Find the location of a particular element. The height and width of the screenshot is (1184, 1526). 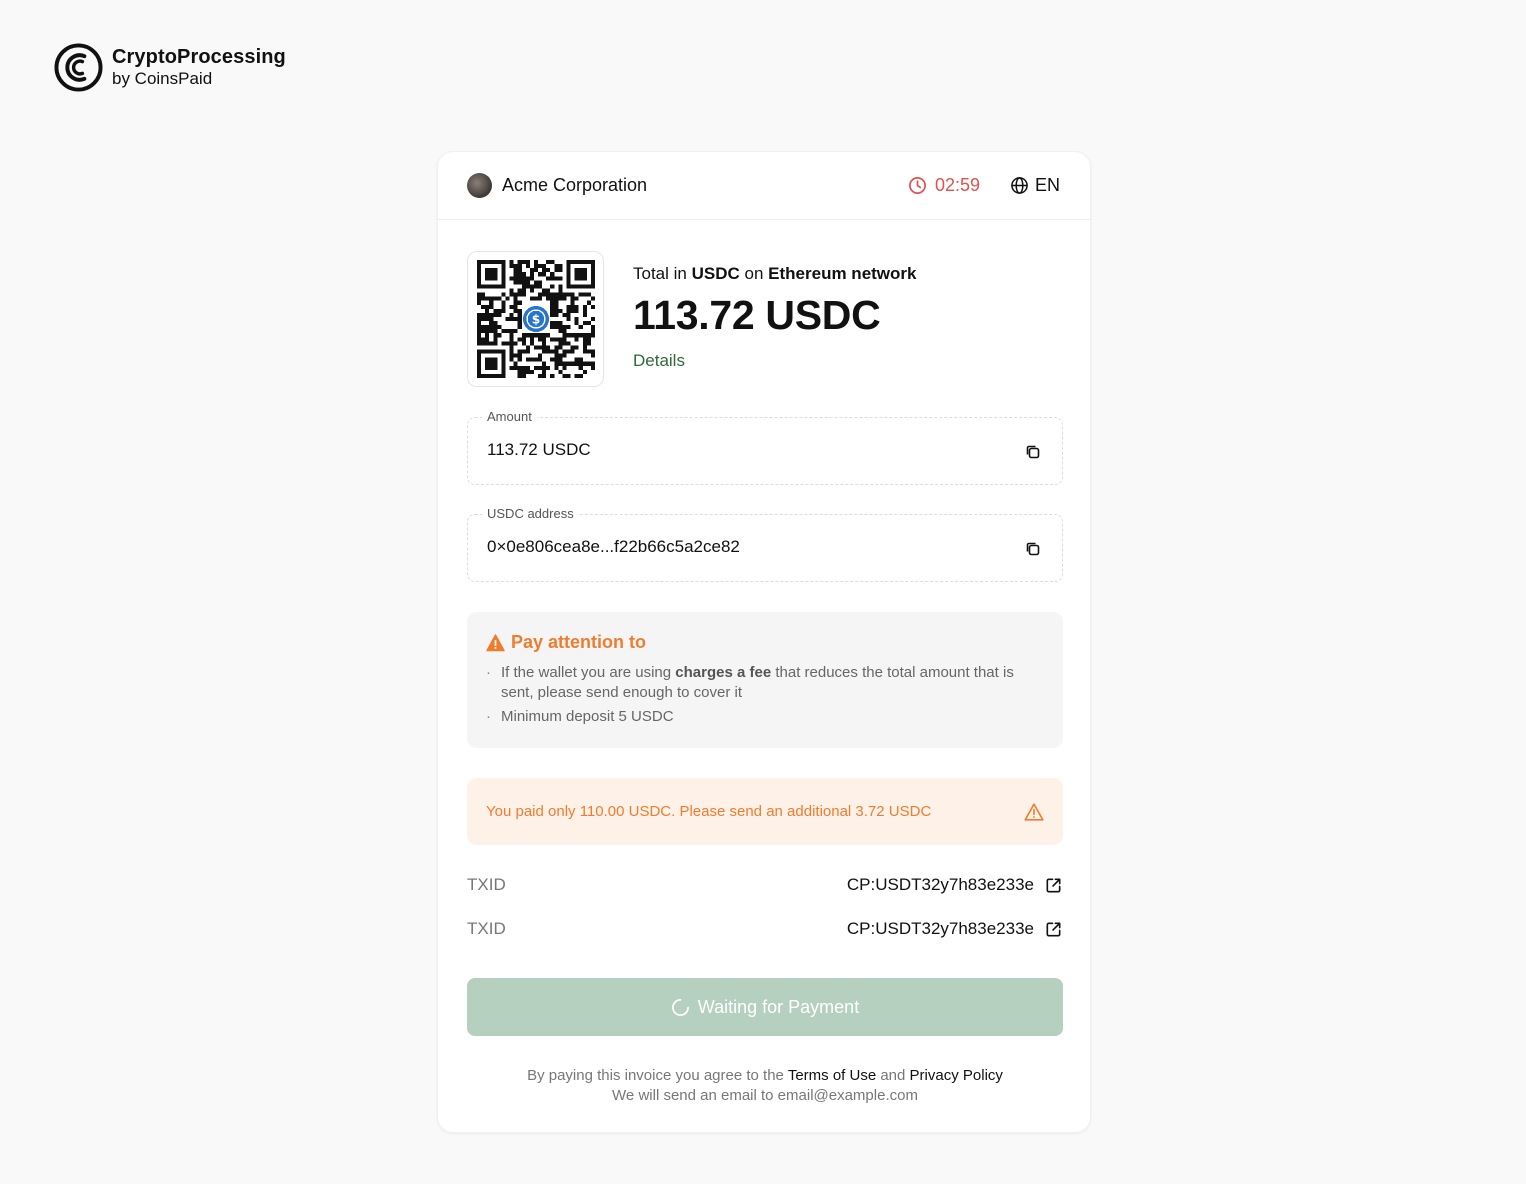

terms-link: Terms of Use is located at coordinates (832, 1075).